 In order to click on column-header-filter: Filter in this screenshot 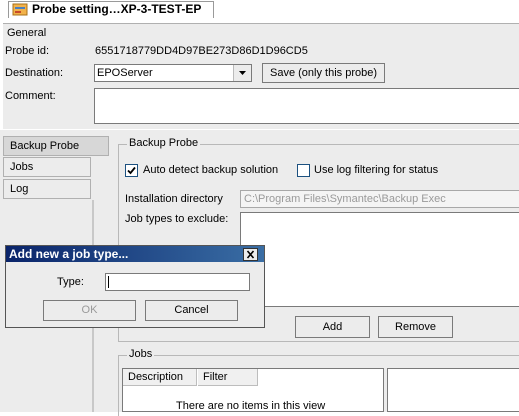, I will do `click(228, 377)`.